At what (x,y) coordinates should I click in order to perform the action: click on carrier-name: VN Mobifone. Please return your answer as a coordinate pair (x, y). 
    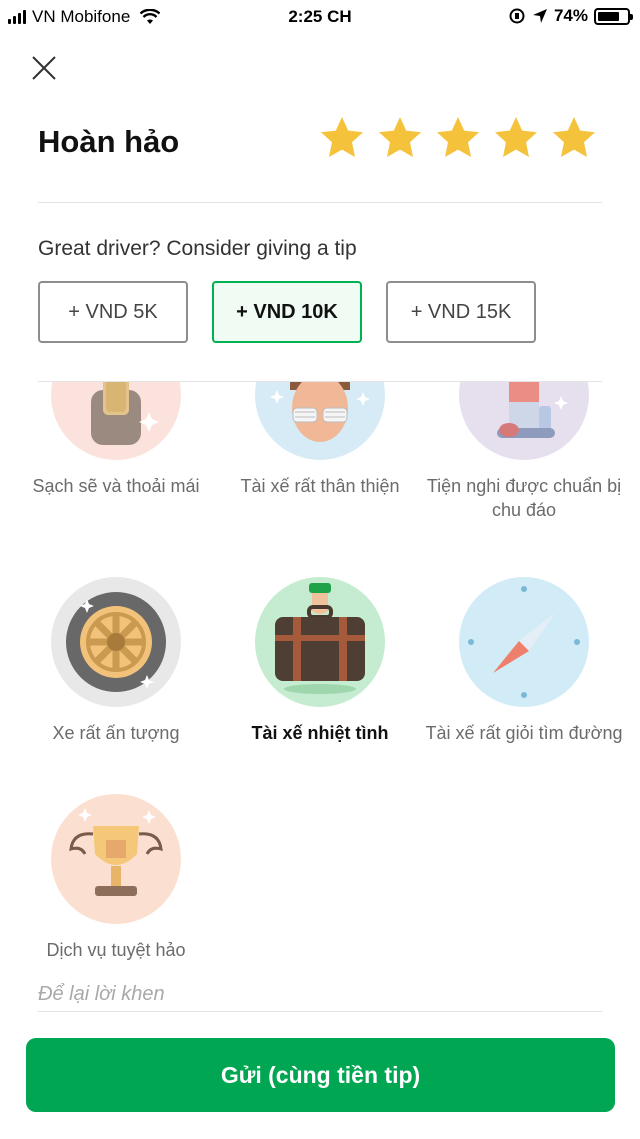
    Looking at the image, I should click on (81, 16).